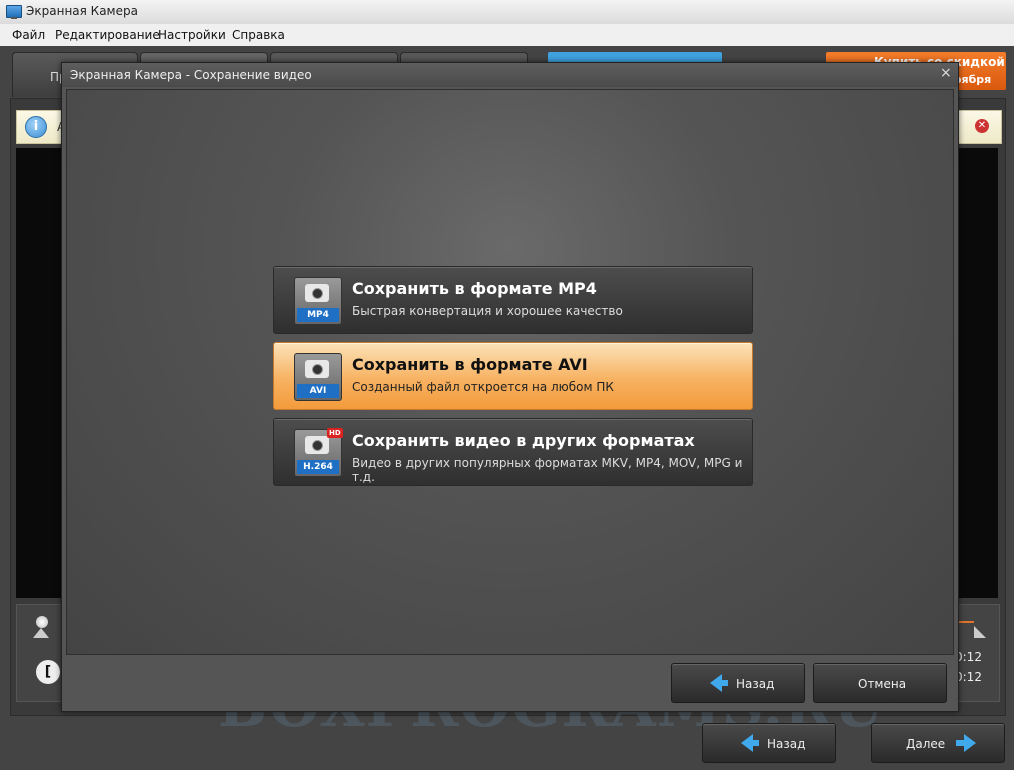 This screenshot has height=770, width=1014. What do you see at coordinates (318, 452) in the screenshot?
I see `video-camera-icon: HD H.264` at bounding box center [318, 452].